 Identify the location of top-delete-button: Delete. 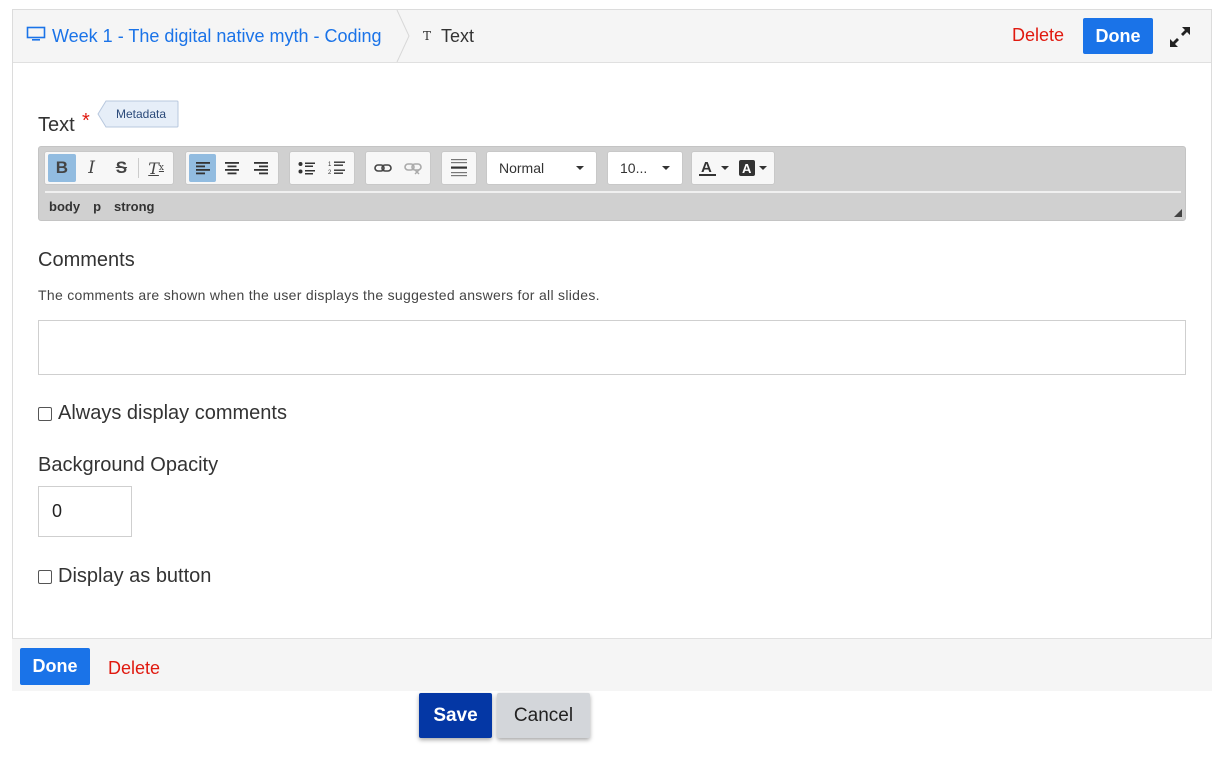
(1038, 35).